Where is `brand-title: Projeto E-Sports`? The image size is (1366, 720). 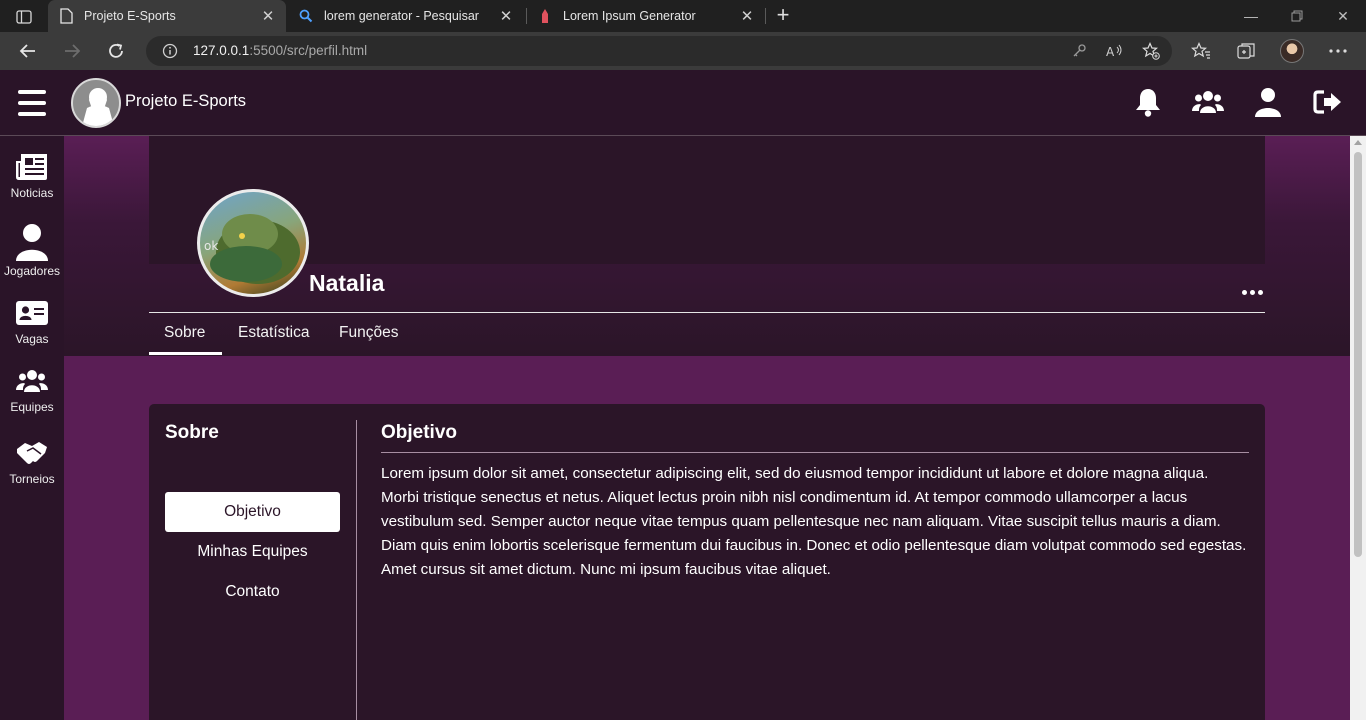 brand-title: Projeto E-Sports is located at coordinates (185, 101).